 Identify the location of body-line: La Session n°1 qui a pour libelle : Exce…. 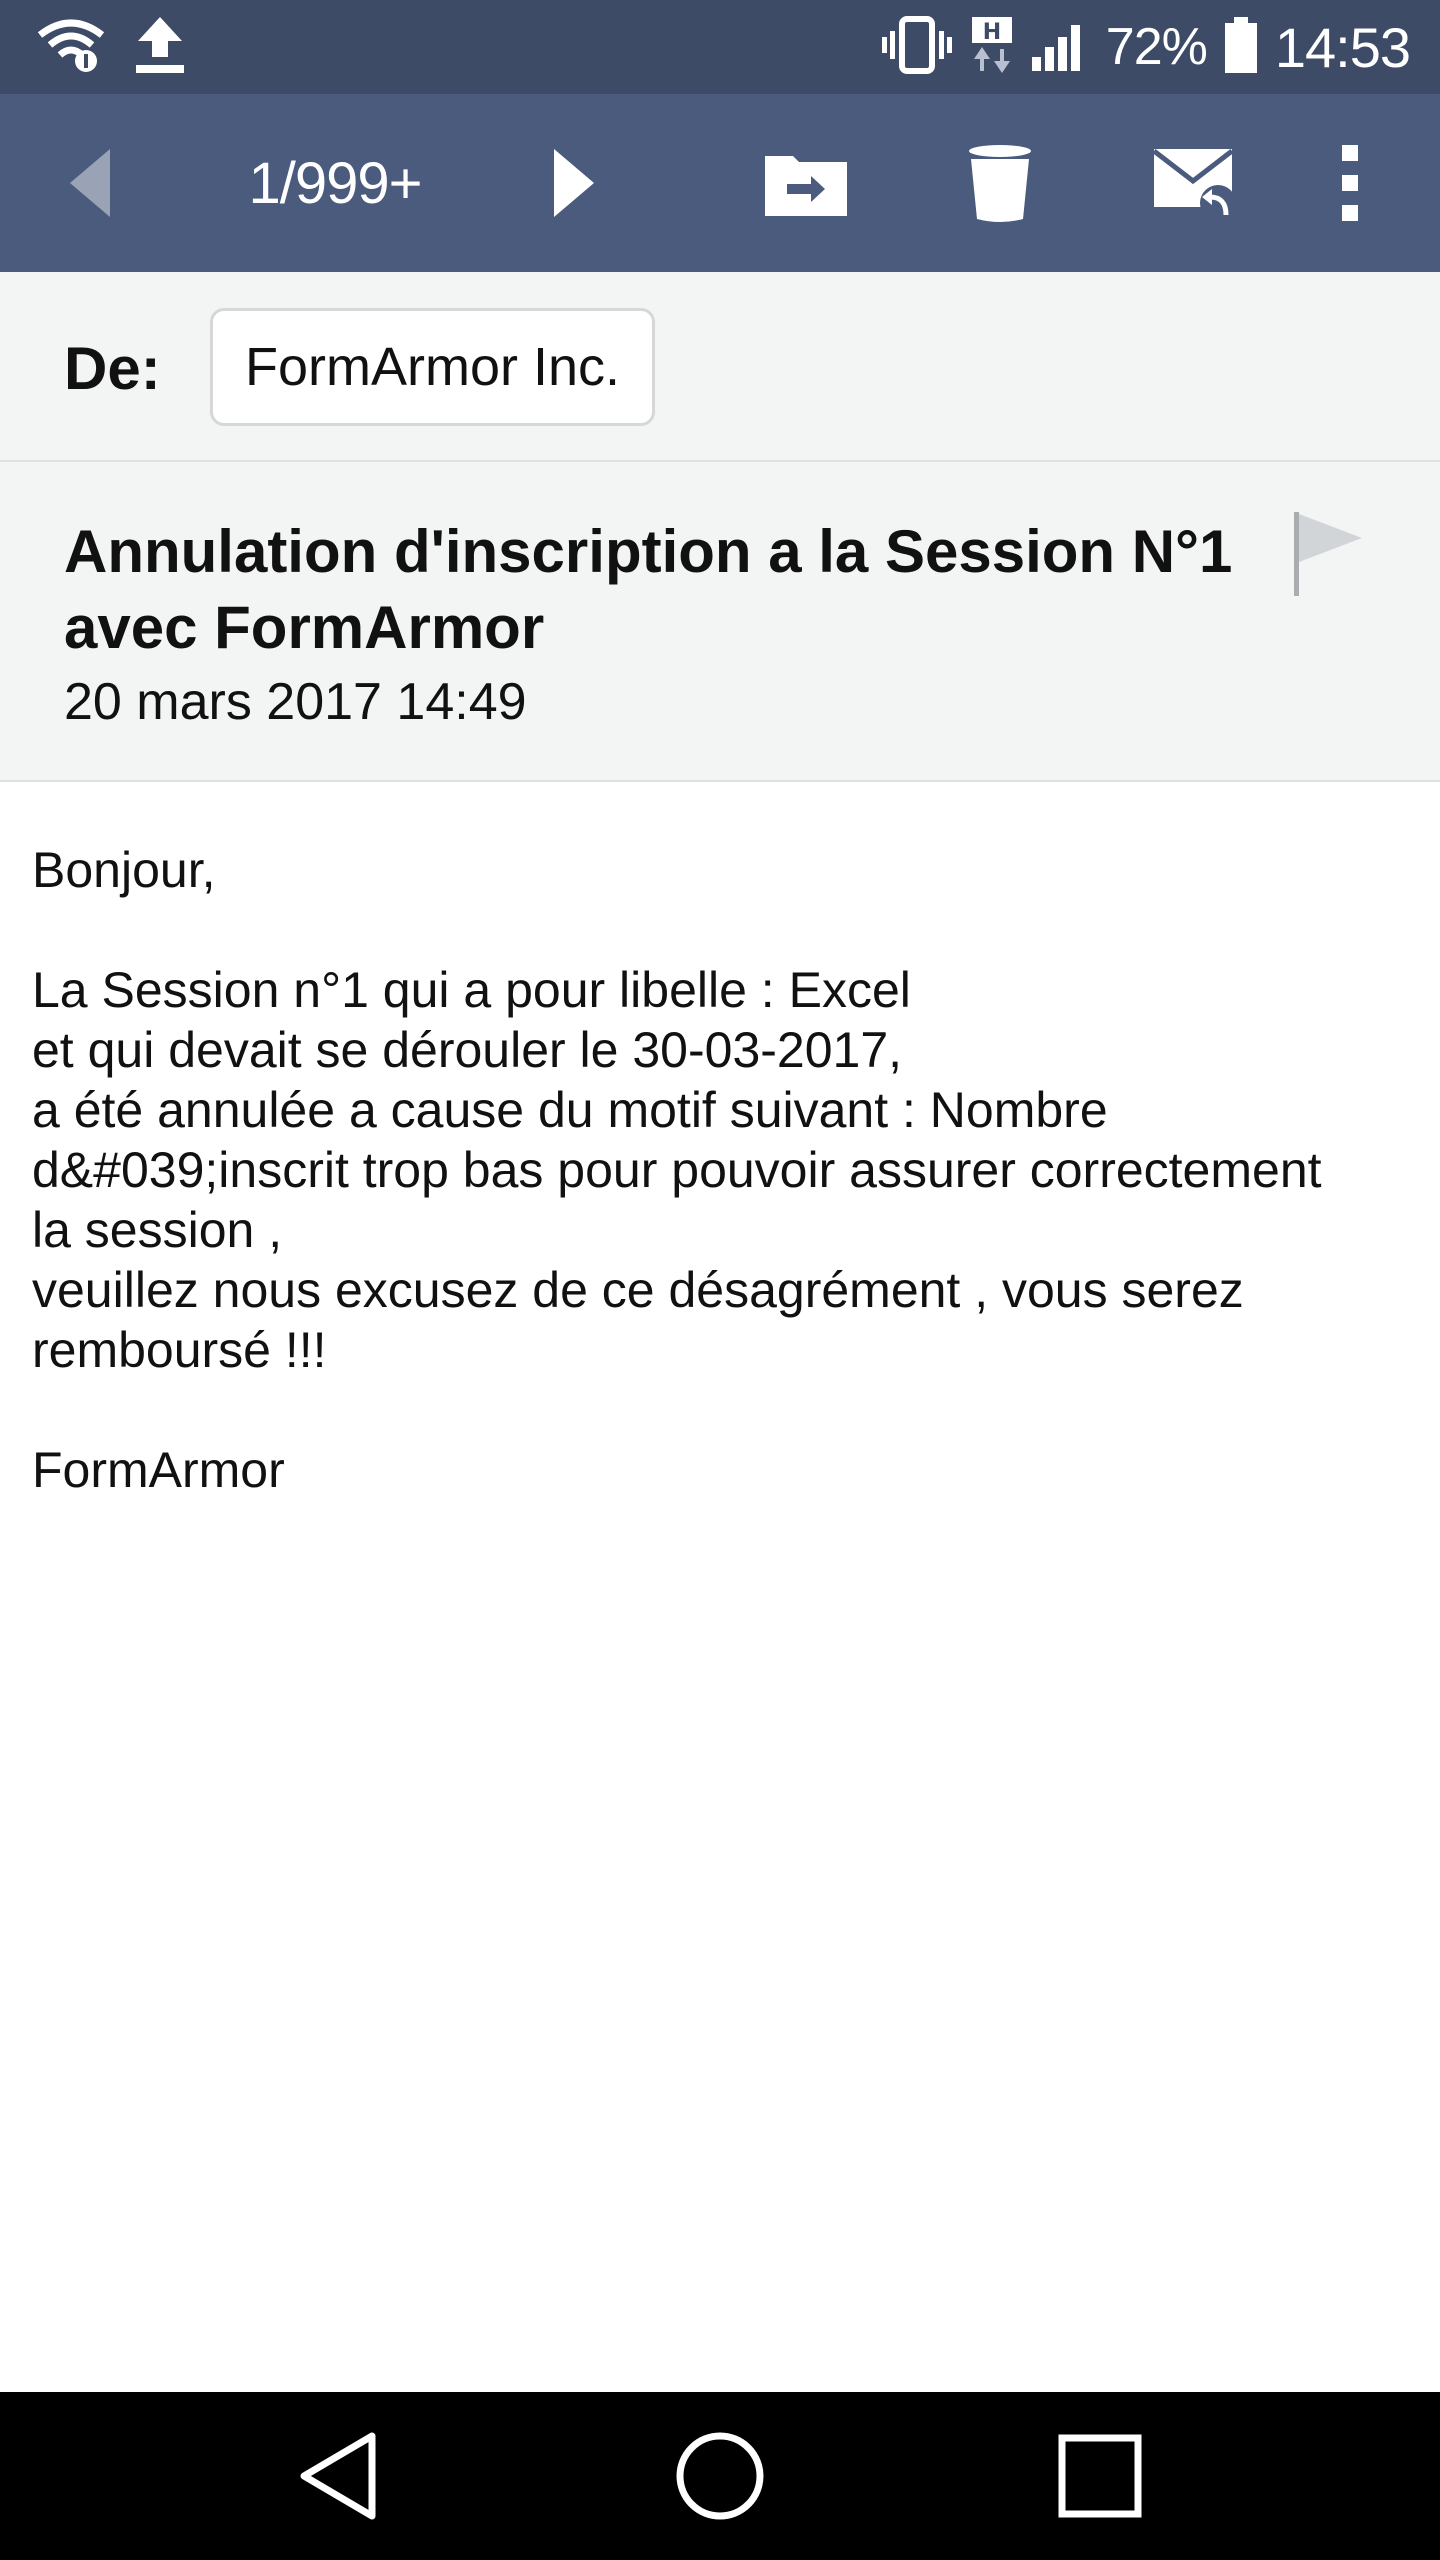
(471, 990).